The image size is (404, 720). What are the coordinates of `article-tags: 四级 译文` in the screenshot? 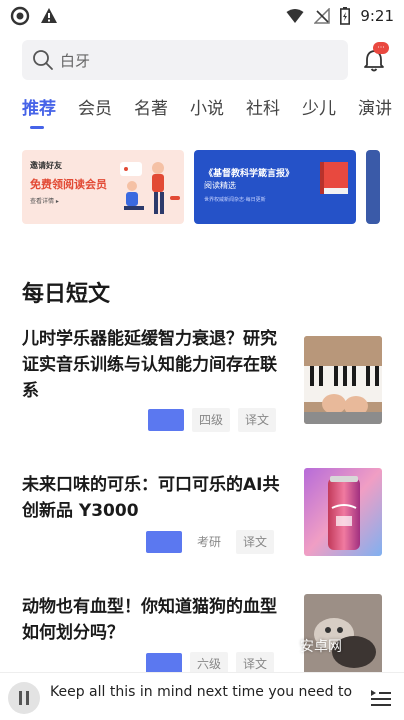 It's located at (212, 420).